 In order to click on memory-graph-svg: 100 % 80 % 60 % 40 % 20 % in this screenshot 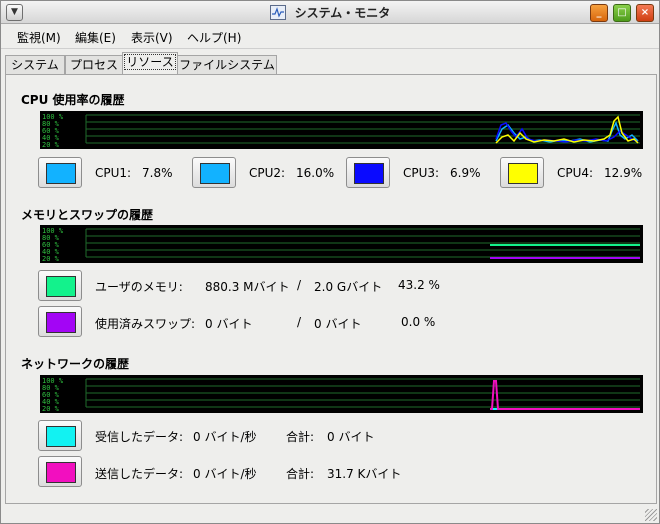, I will do `click(341, 245)`.